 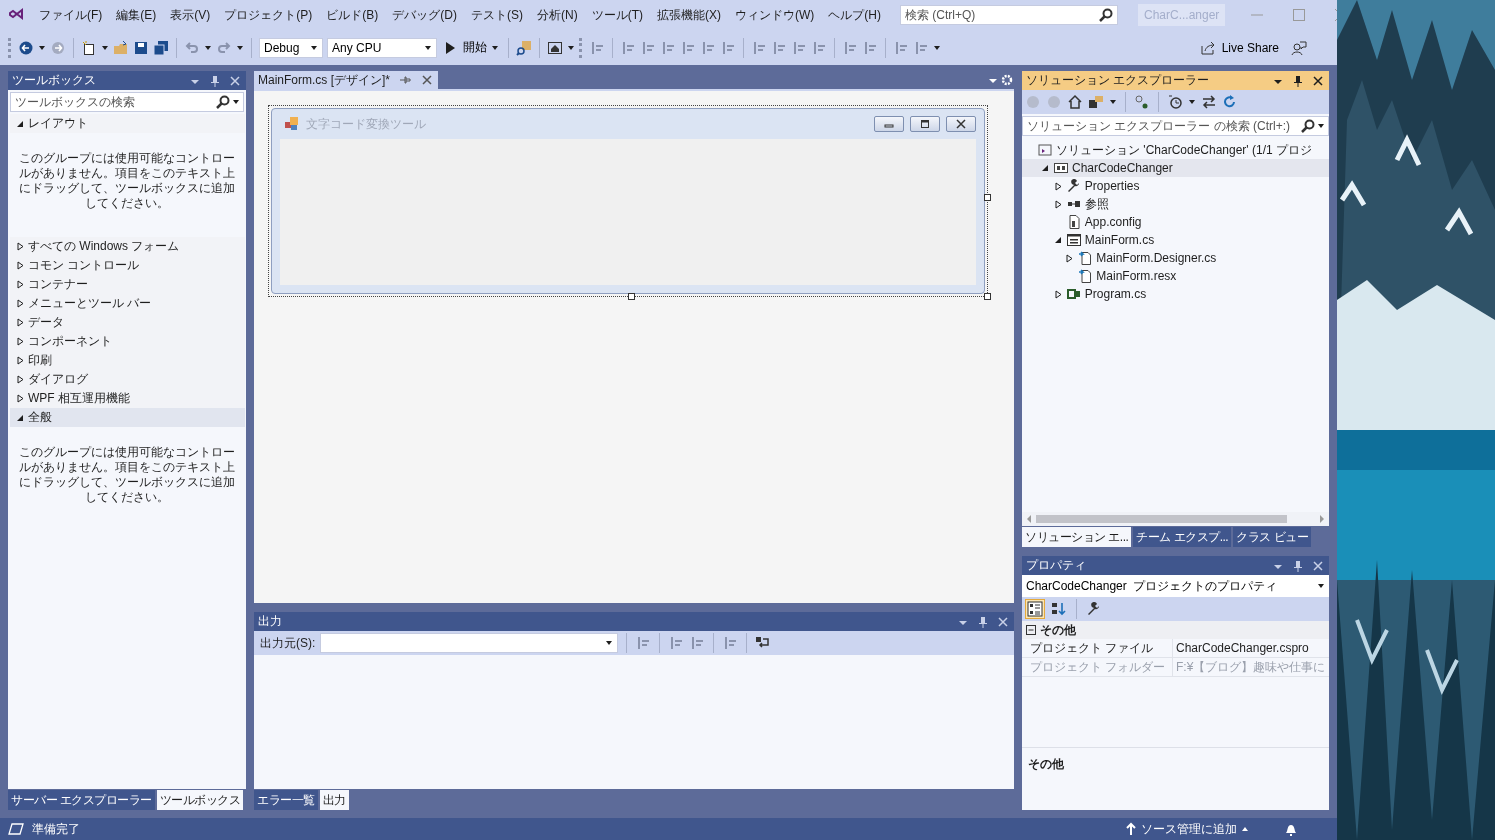 What do you see at coordinates (200, 800) in the screenshot?
I see `panel-tab: ツールボックス` at bounding box center [200, 800].